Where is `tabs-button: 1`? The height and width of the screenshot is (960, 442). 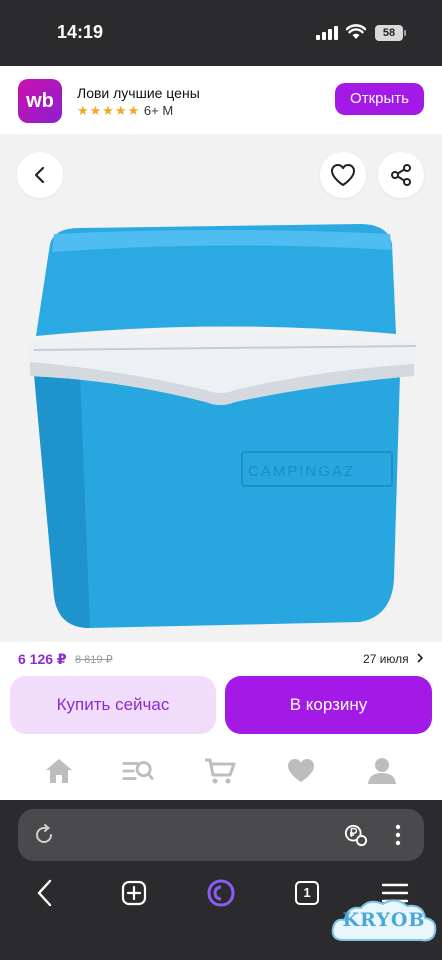
tabs-button: 1 is located at coordinates (307, 893).